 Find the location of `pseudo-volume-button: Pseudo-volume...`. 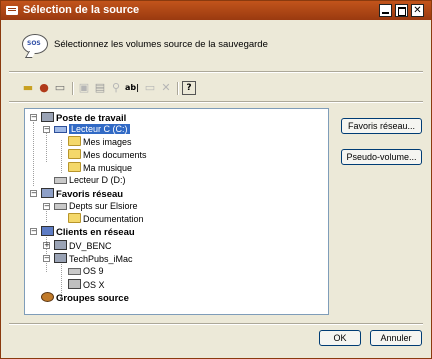

pseudo-volume-button: Pseudo-volume... is located at coordinates (381, 157).